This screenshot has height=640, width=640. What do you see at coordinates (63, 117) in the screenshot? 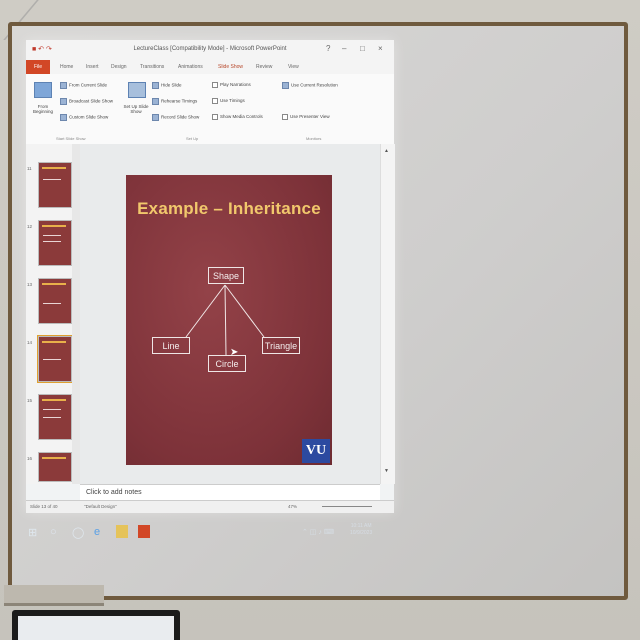
I see `custom-show-icon` at bounding box center [63, 117].